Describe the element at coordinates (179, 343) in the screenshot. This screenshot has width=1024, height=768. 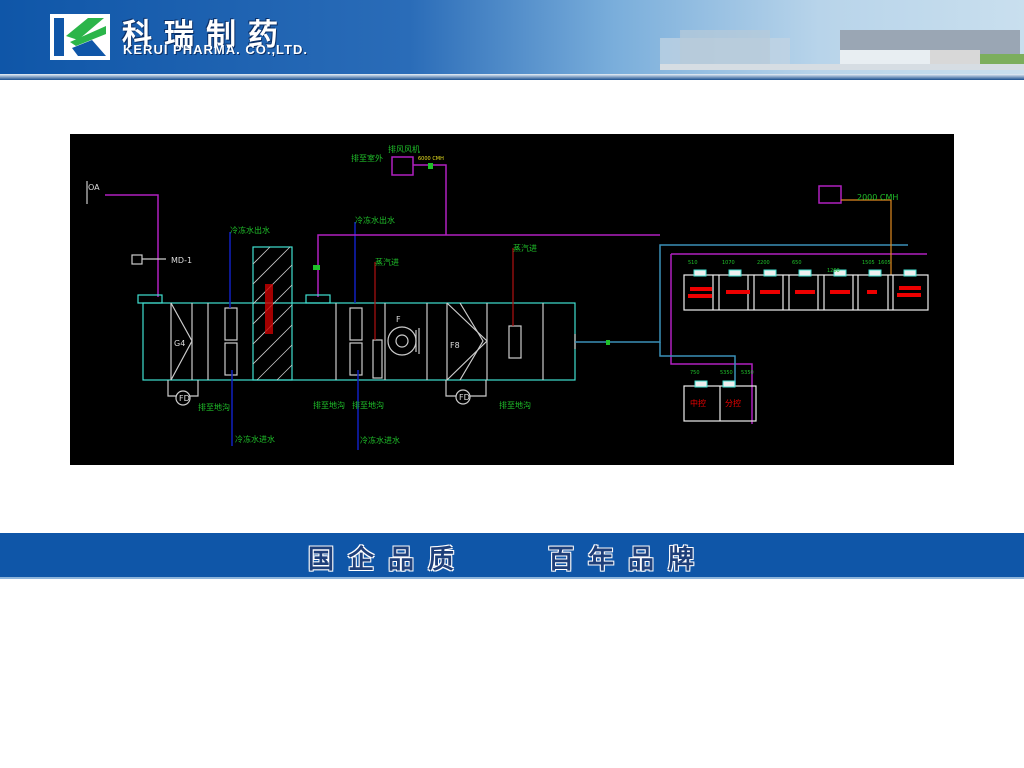
I see `g4-label: G4` at that location.